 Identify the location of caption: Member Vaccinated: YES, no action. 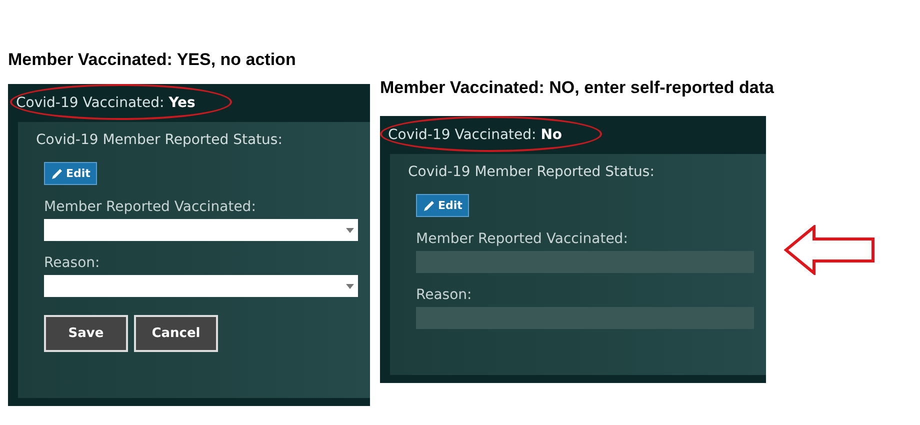
(152, 60).